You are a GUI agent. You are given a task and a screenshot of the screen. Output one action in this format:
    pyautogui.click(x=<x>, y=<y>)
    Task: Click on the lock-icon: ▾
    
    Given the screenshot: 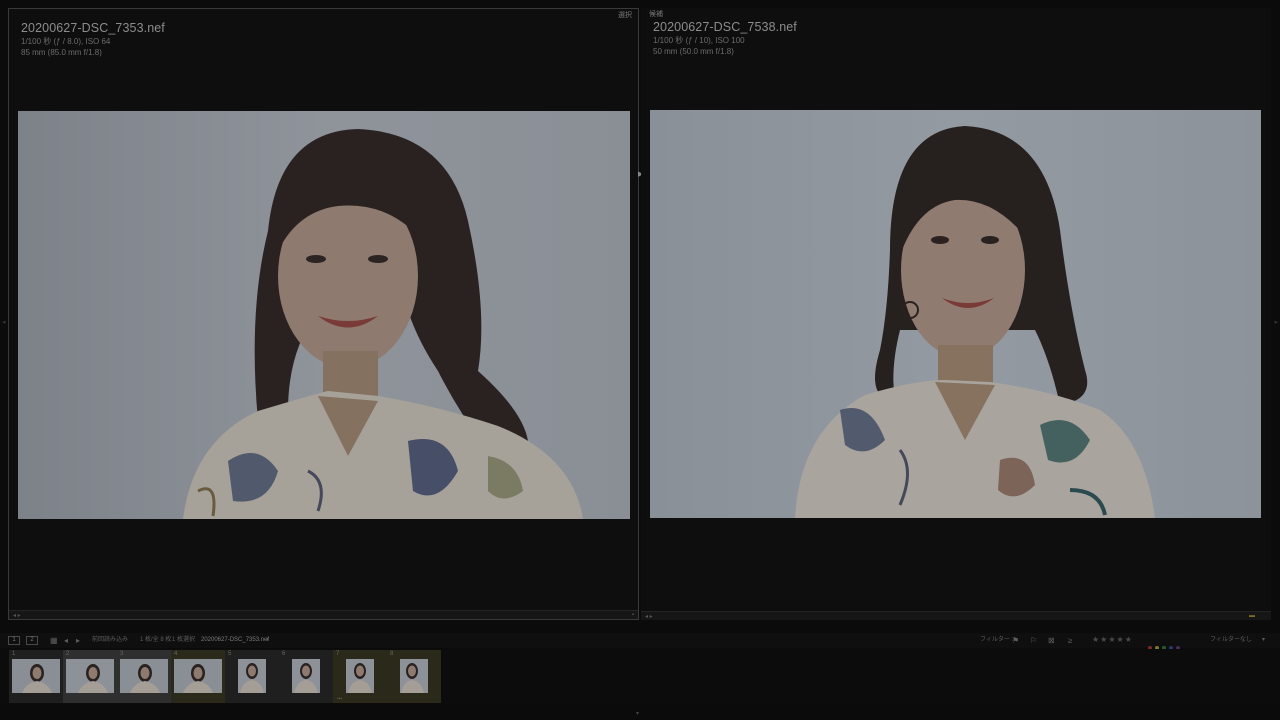 What is the action you would take?
    pyautogui.click(x=1263, y=640)
    